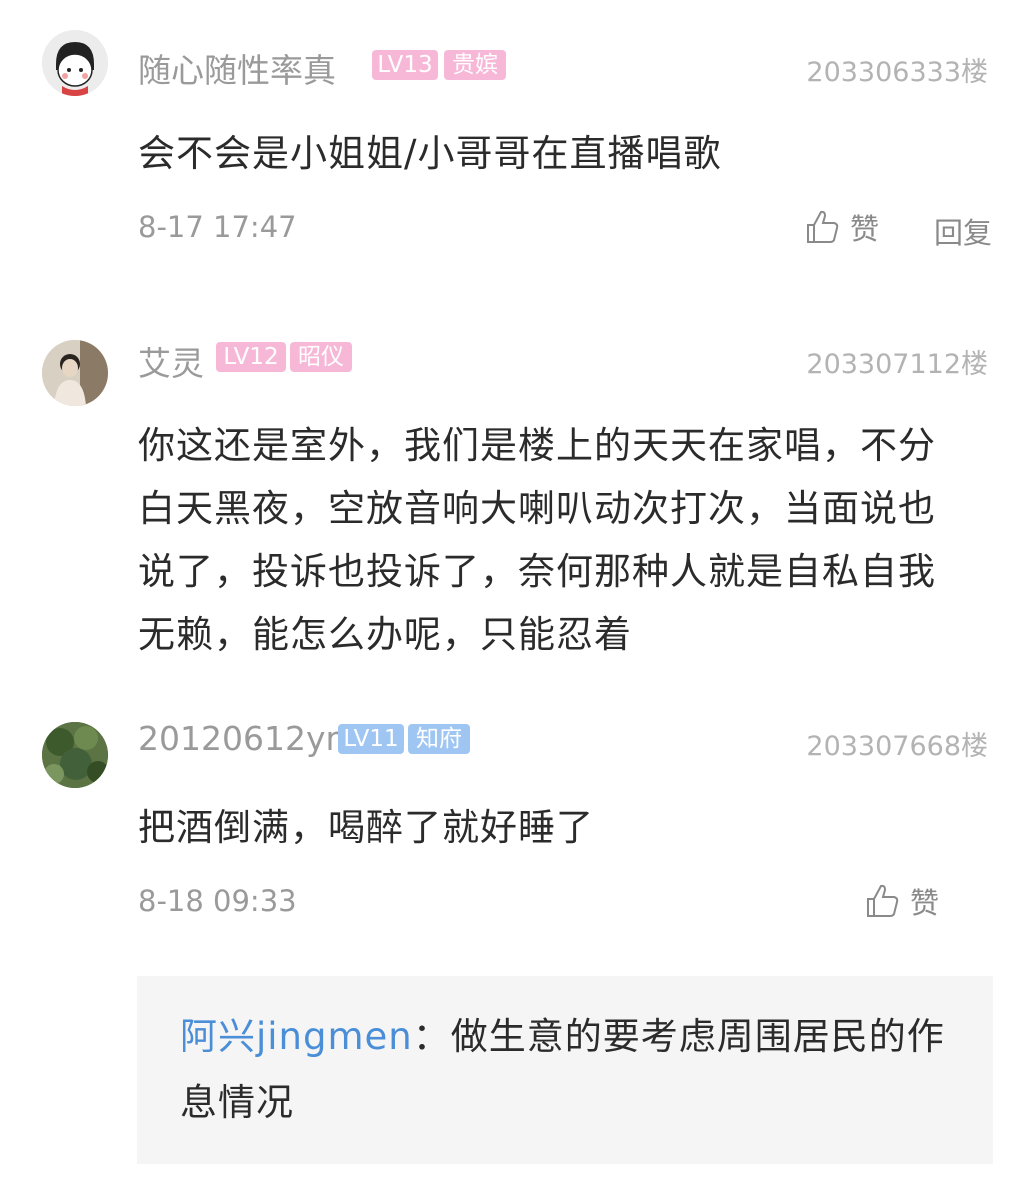 Image resolution: width=1024 pixels, height=1177 pixels. I want to click on username: 随心随性率真, so click(237, 68).